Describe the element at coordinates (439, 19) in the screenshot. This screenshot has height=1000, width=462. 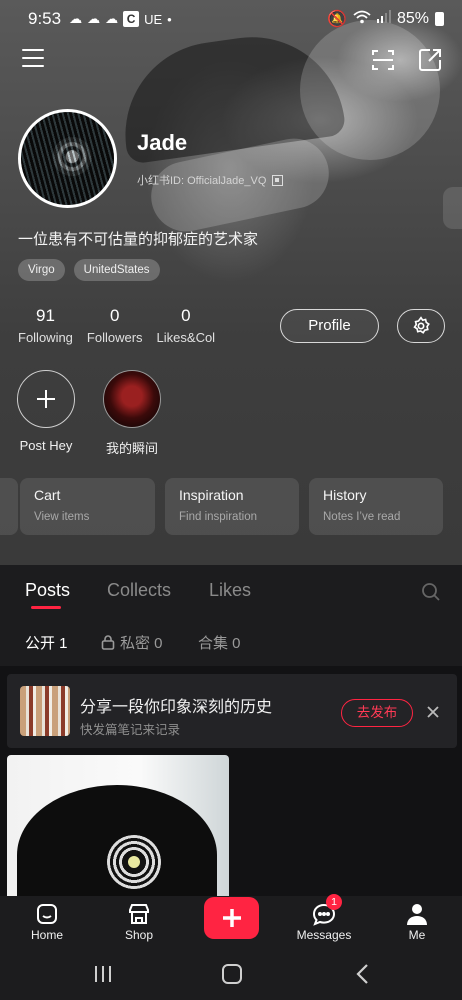
I see `battery-icon` at that location.